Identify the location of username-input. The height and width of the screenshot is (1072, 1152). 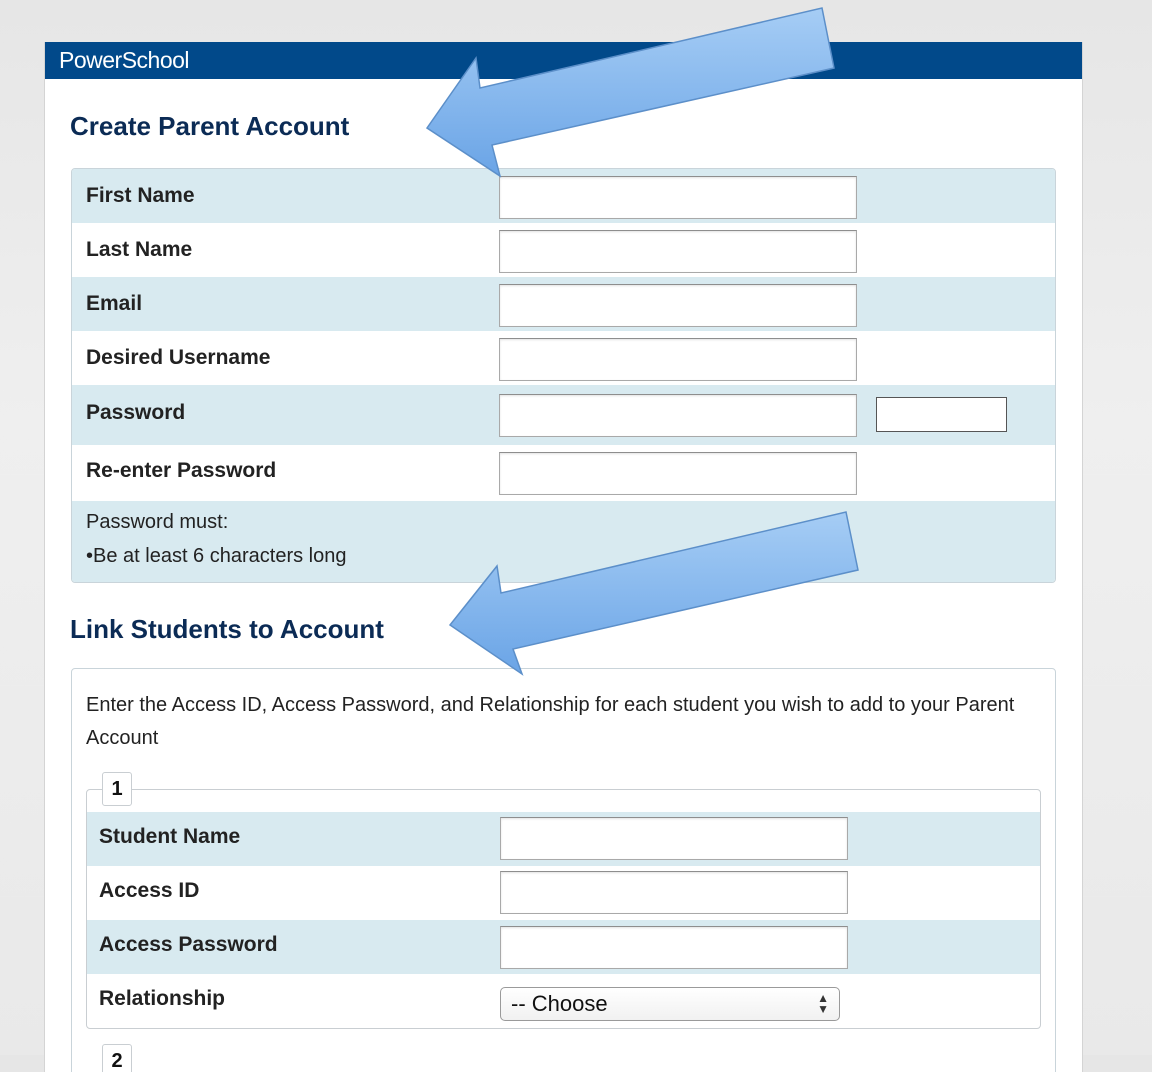
(678, 359).